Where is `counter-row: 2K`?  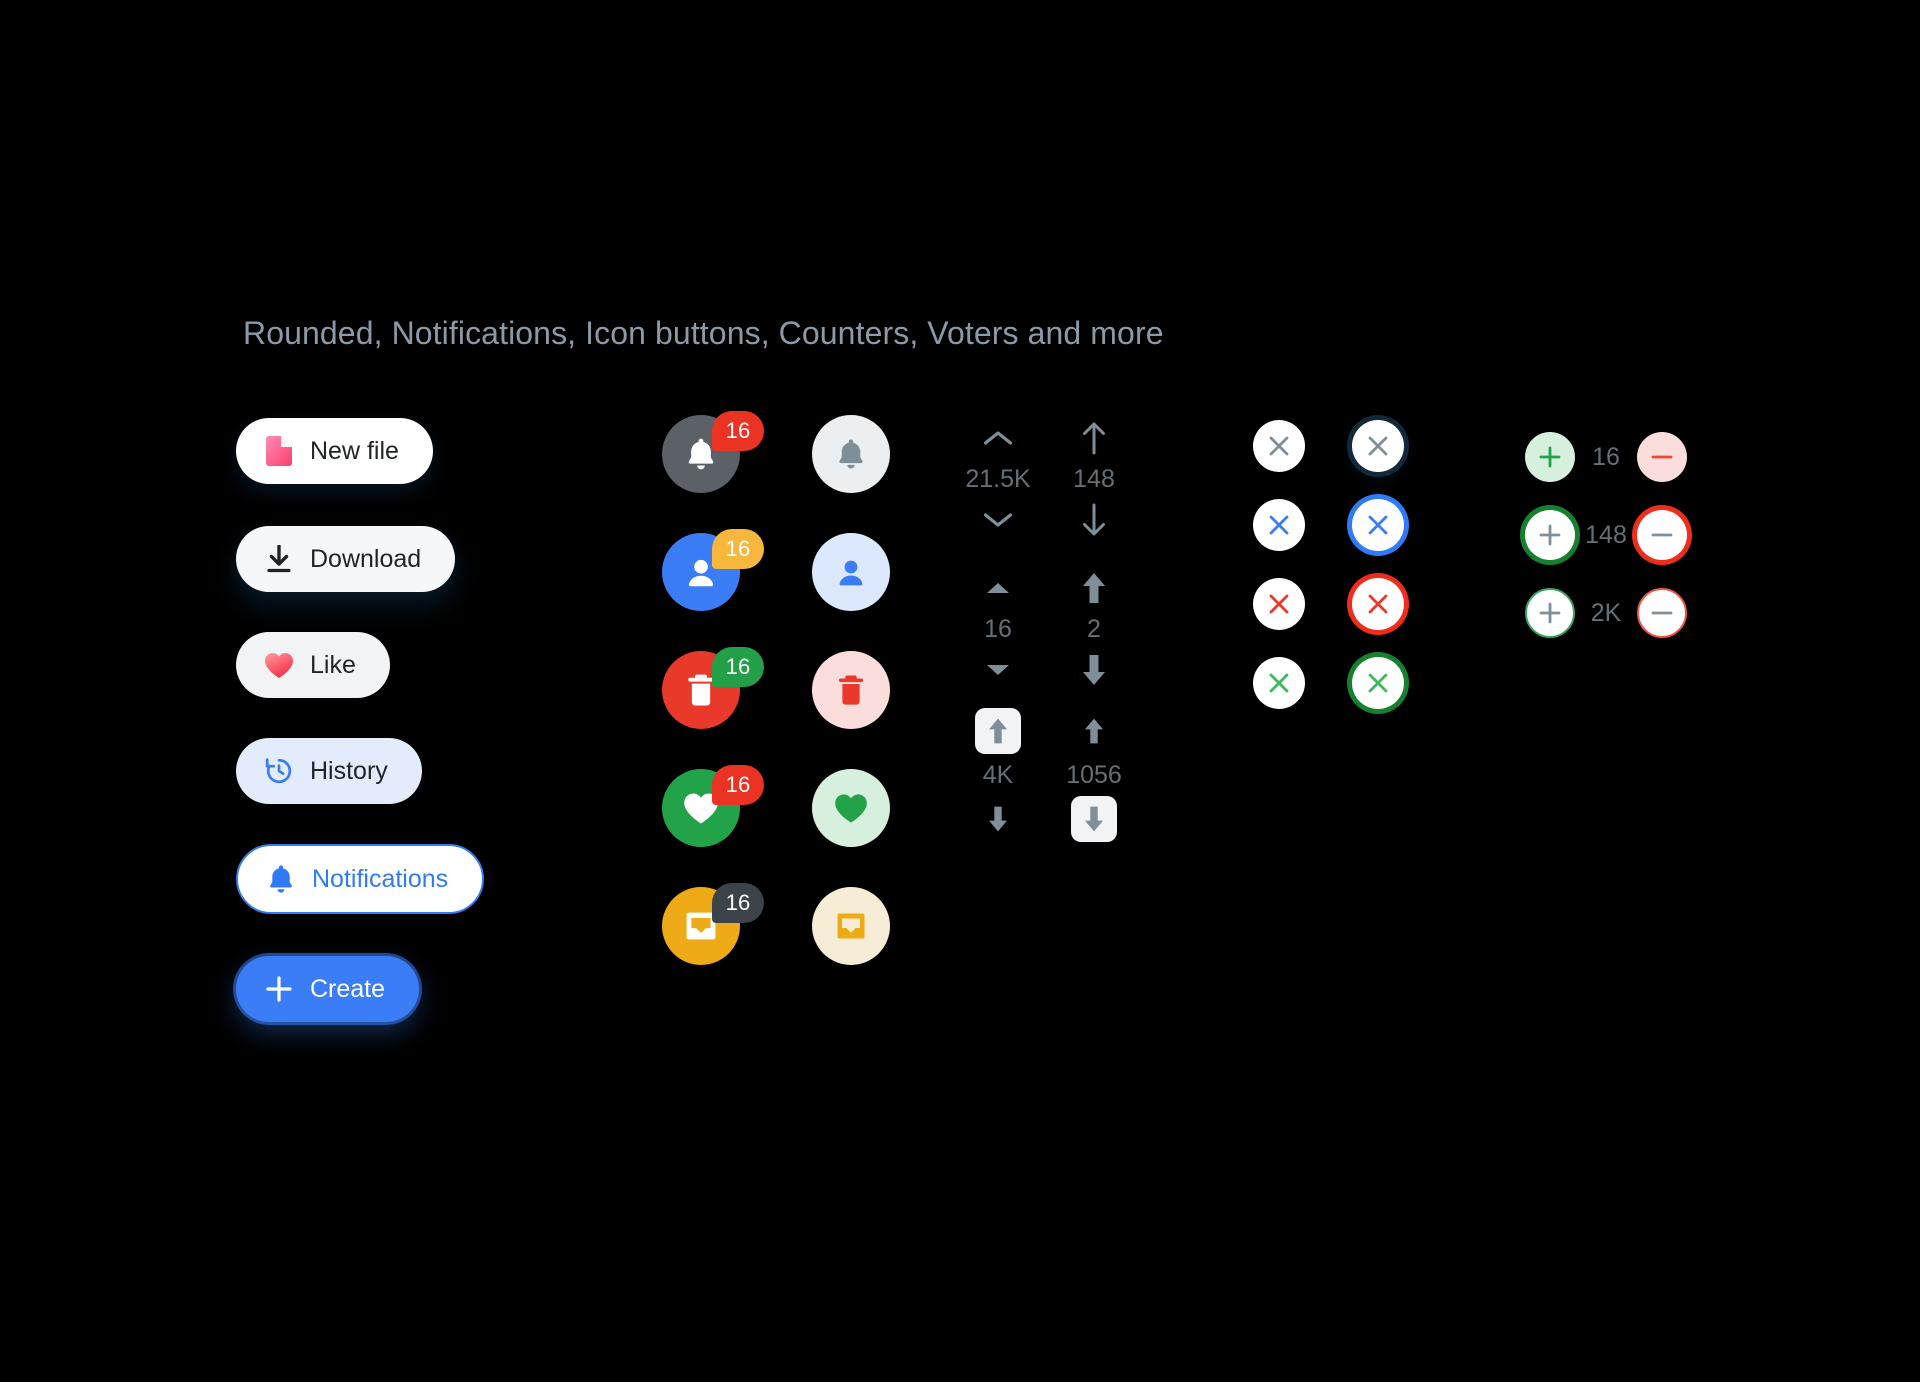 counter-row: 2K is located at coordinates (1606, 613).